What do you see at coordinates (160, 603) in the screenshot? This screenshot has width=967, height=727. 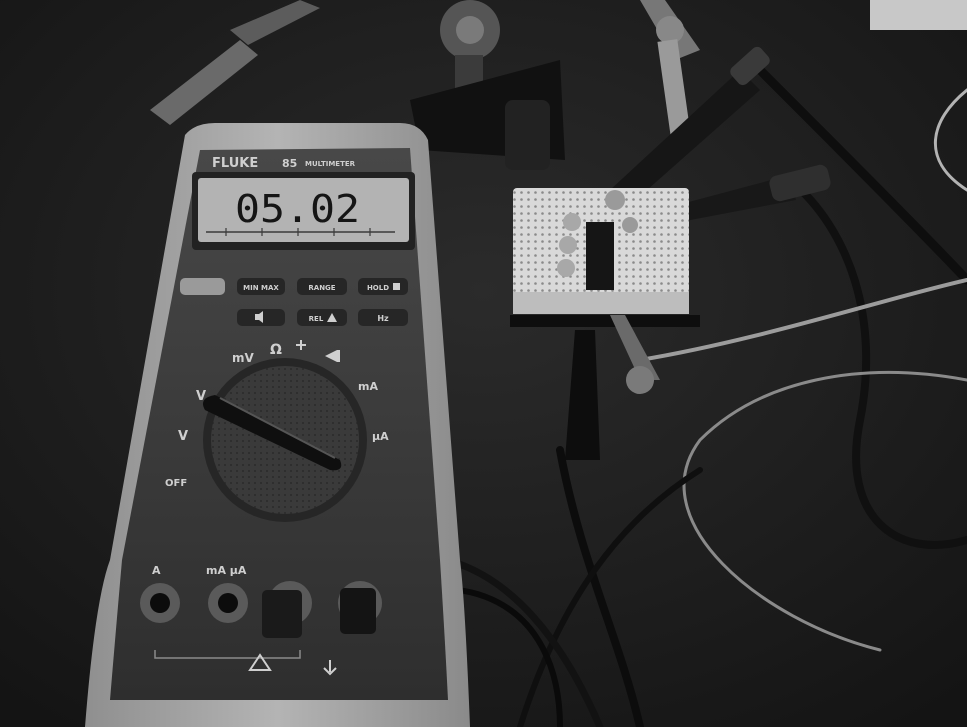 I see `jack-amps` at bounding box center [160, 603].